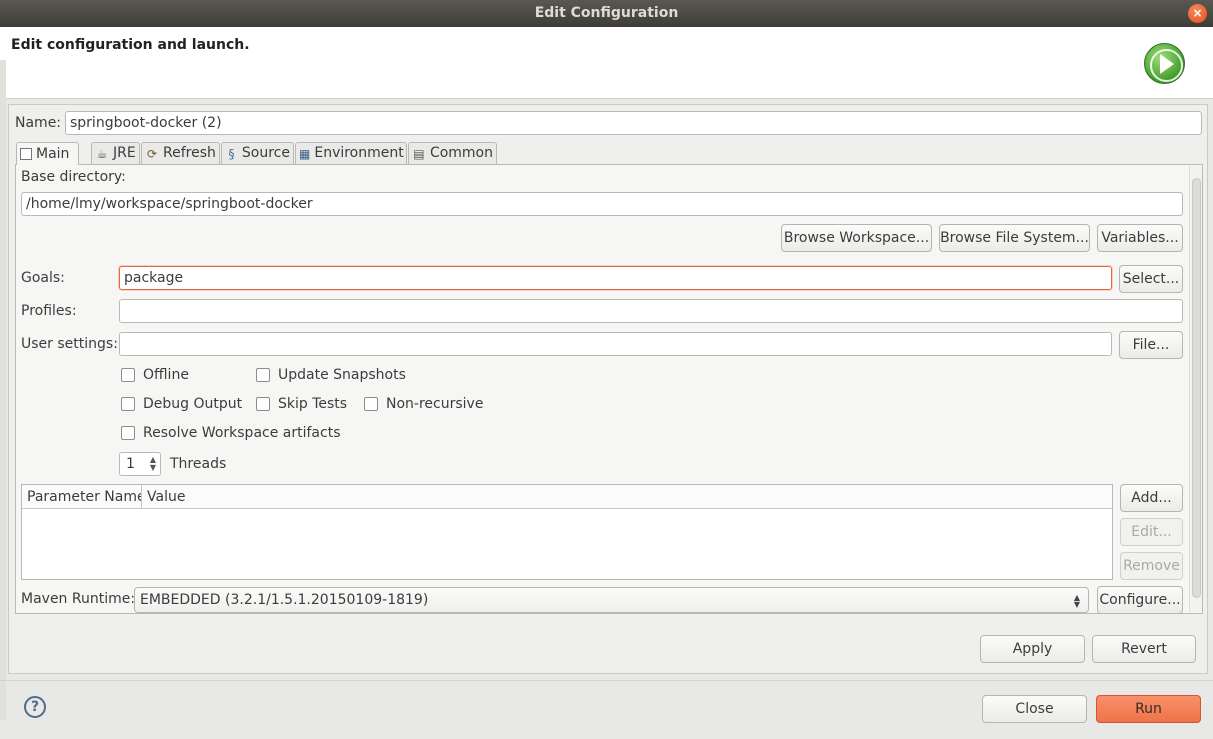  Describe the element at coordinates (602, 204) in the screenshot. I see `base-directory-field: /home/lmy/workspace/springboot-docker` at that location.